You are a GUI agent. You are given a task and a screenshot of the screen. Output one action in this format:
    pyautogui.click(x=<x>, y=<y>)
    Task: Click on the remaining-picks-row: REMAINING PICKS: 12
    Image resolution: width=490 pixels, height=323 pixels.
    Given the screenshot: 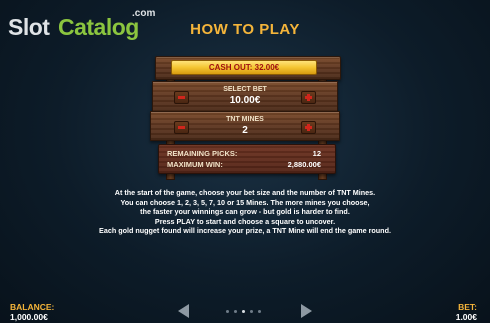 What is the action you would take?
    pyautogui.click(x=247, y=154)
    